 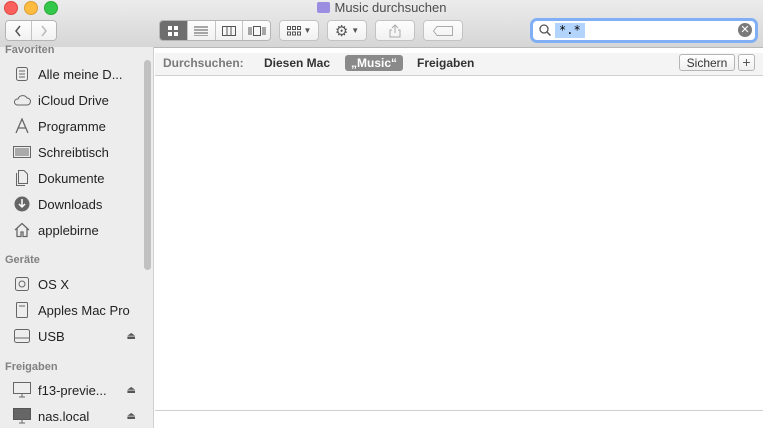 I want to click on sidebar-item-label: Schreibtisch, so click(x=73, y=152).